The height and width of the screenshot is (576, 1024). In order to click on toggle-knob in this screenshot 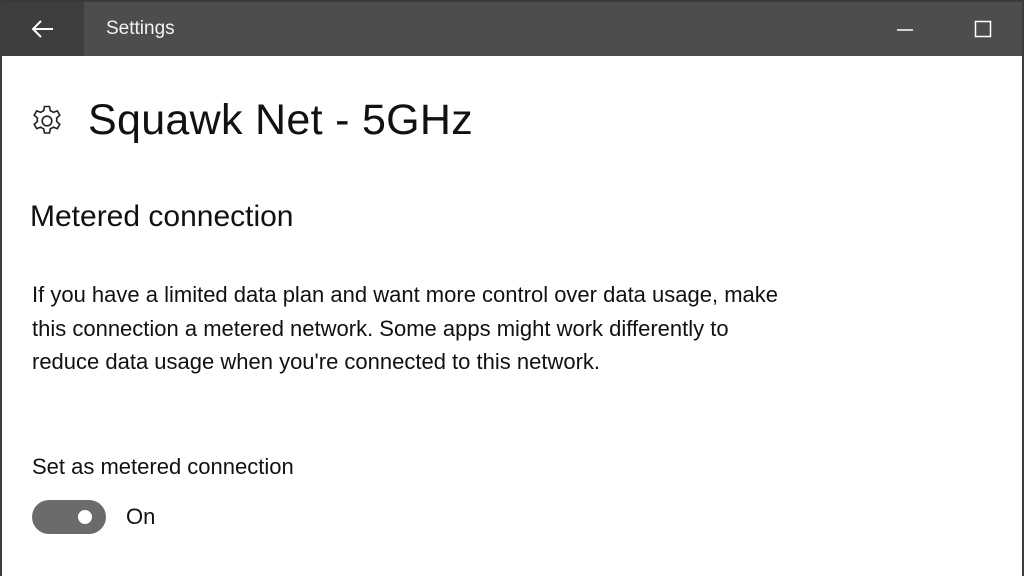, I will do `click(85, 517)`.